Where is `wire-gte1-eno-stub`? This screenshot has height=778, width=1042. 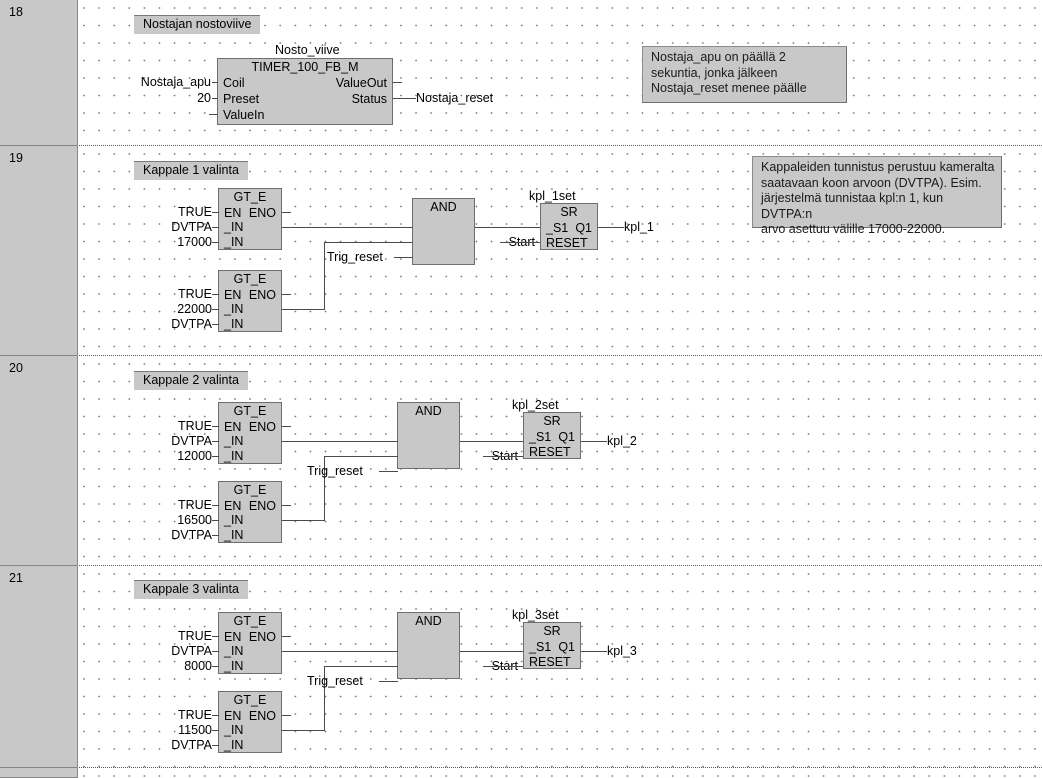 wire-gte1-eno-stub is located at coordinates (286, 636).